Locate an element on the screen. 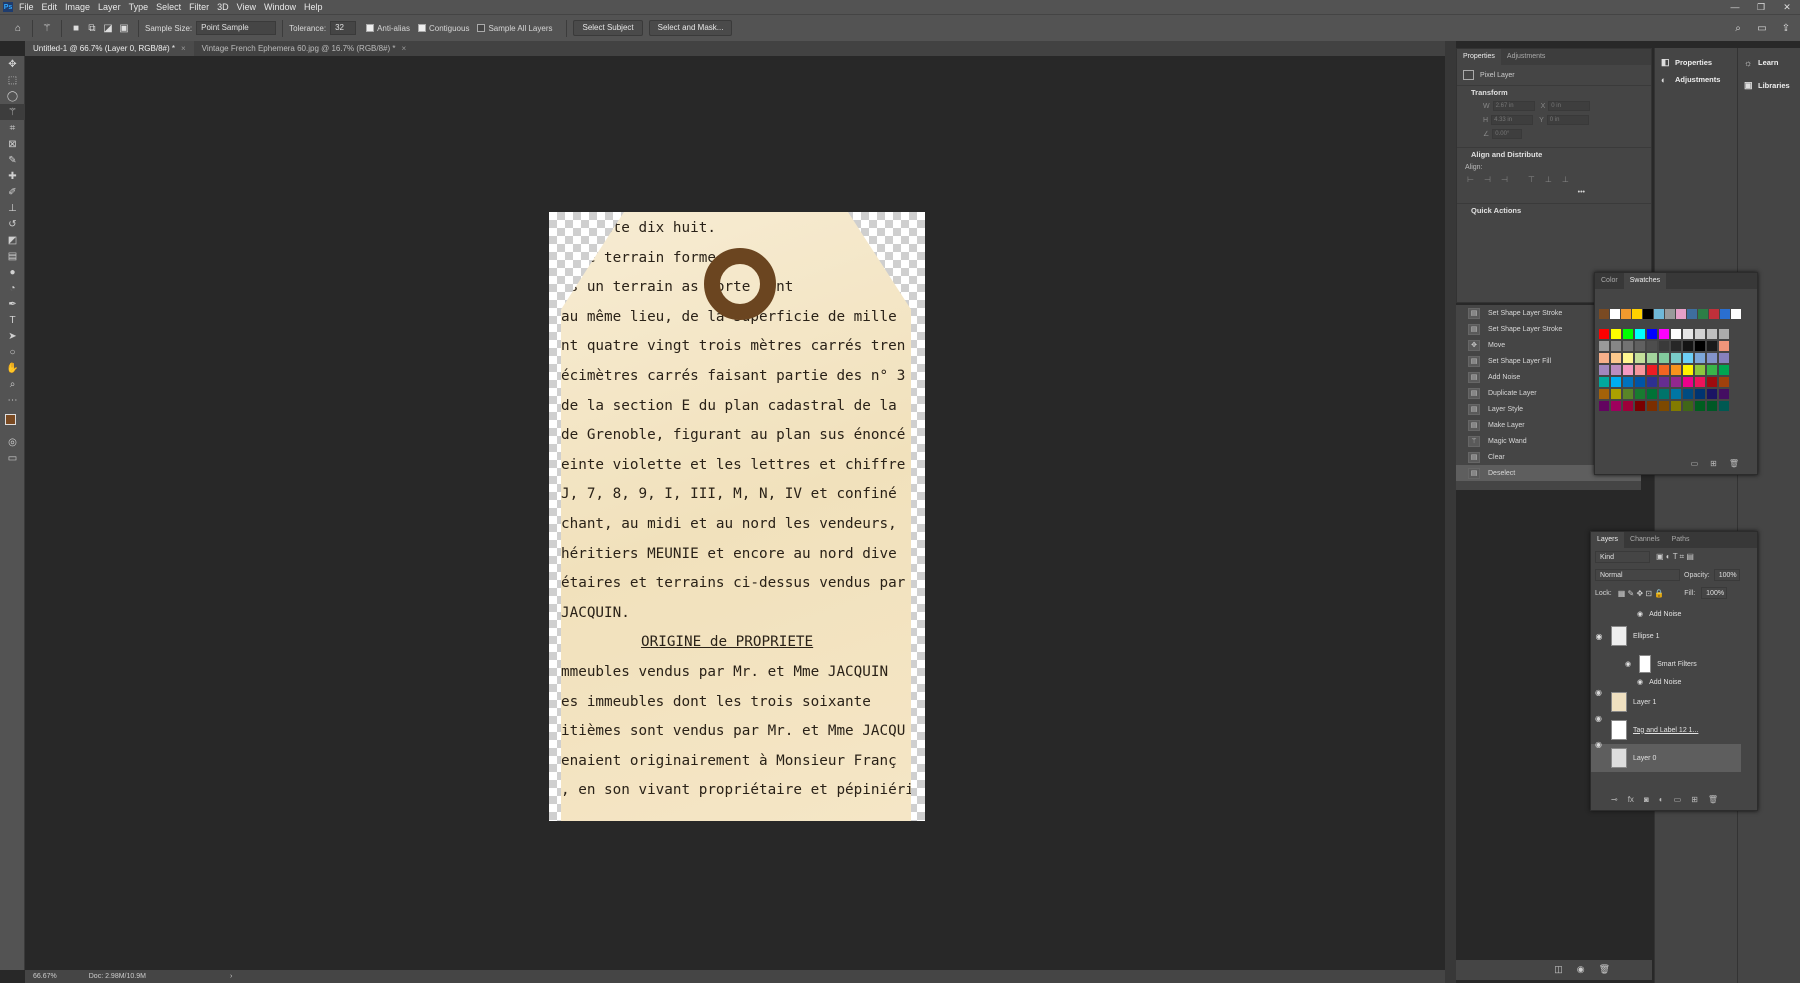 Image resolution: width=1800 pixels, height=983 pixels. dodge-tool-icon: ◔ is located at coordinates (12, 288).